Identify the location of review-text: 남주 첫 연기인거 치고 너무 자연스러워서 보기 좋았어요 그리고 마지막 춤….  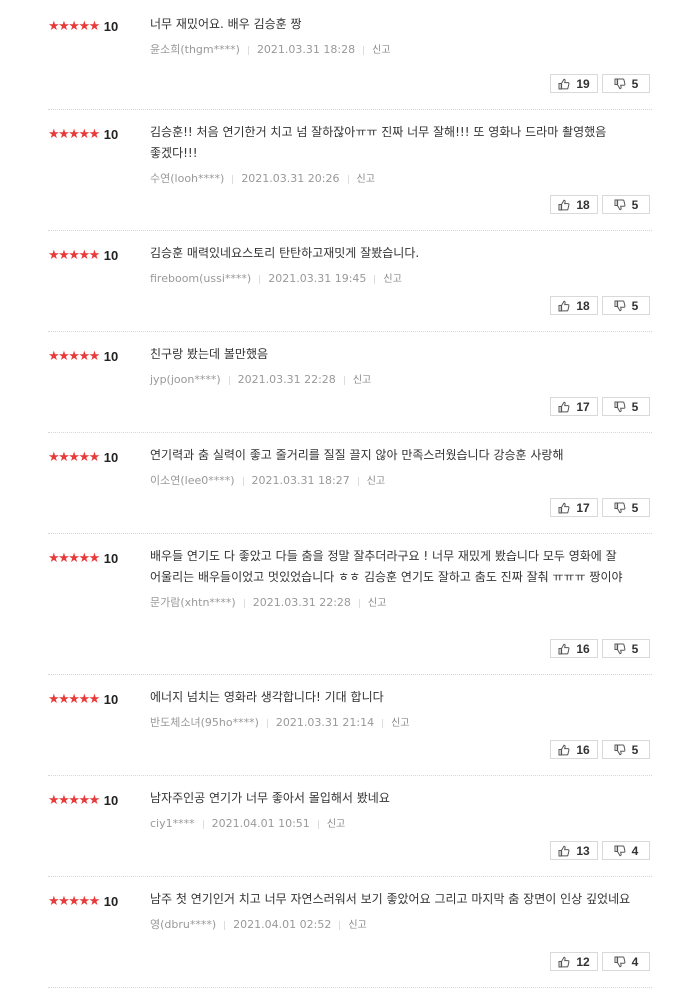
(390, 899).